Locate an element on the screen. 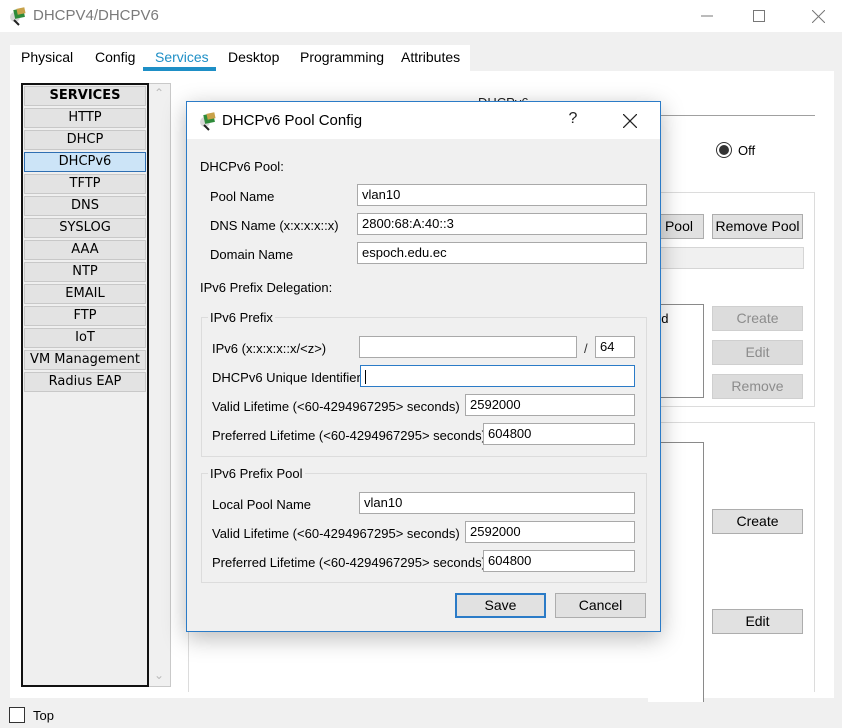 This screenshot has width=842, height=728. maximize-button is located at coordinates (759, 16).